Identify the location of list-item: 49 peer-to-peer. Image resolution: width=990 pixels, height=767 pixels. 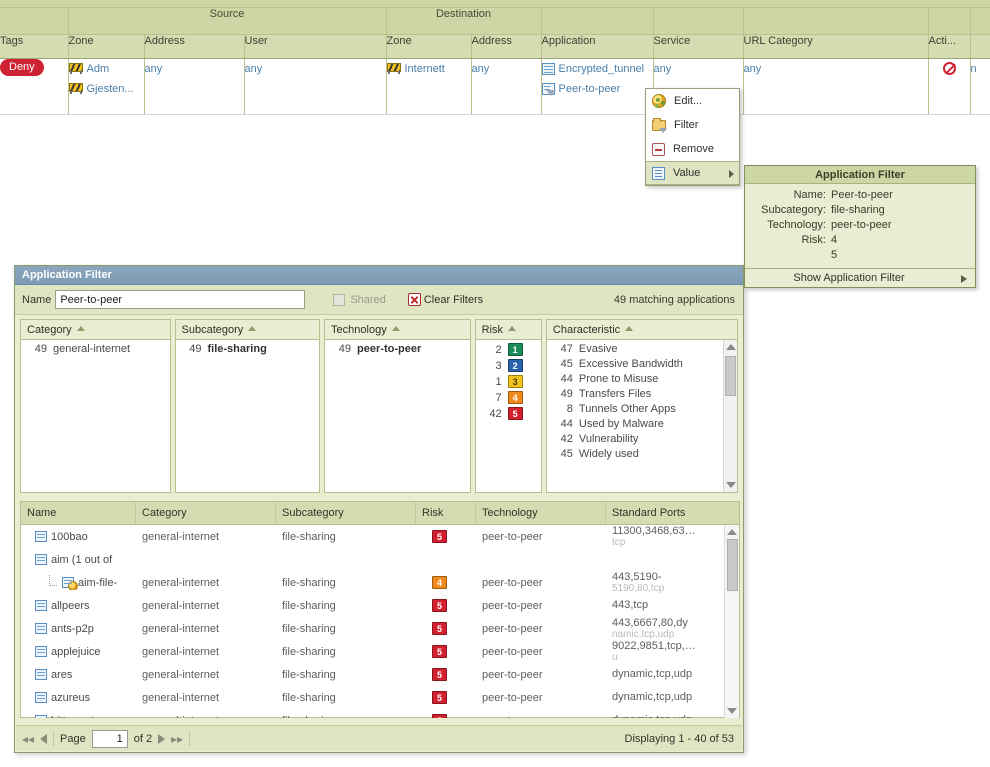
(397, 347).